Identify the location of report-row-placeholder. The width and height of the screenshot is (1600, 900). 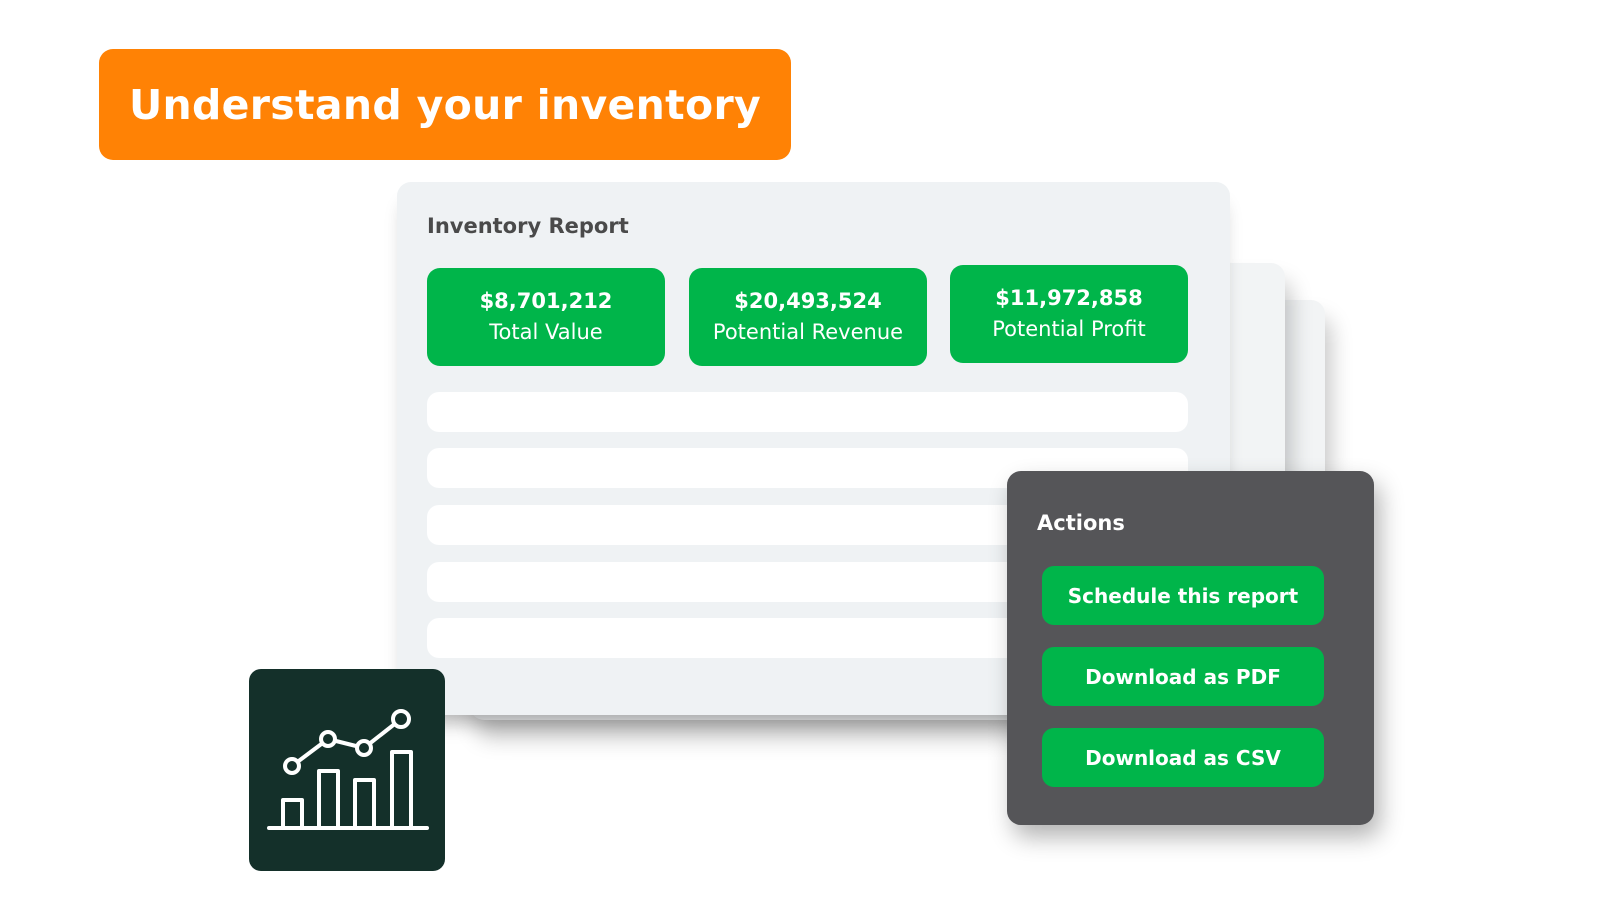
(807, 412).